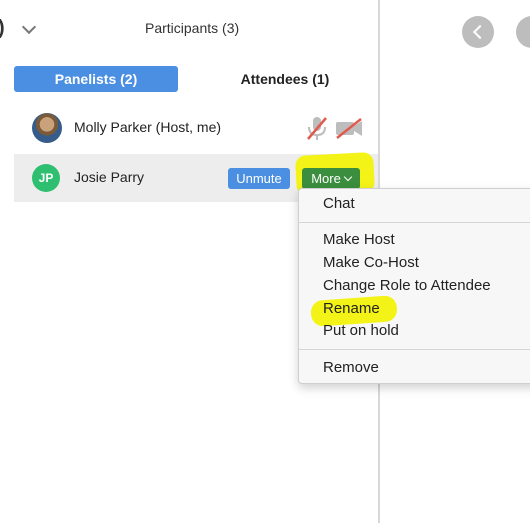  What do you see at coordinates (351, 309) in the screenshot?
I see `menu-item-rename: Rename` at bounding box center [351, 309].